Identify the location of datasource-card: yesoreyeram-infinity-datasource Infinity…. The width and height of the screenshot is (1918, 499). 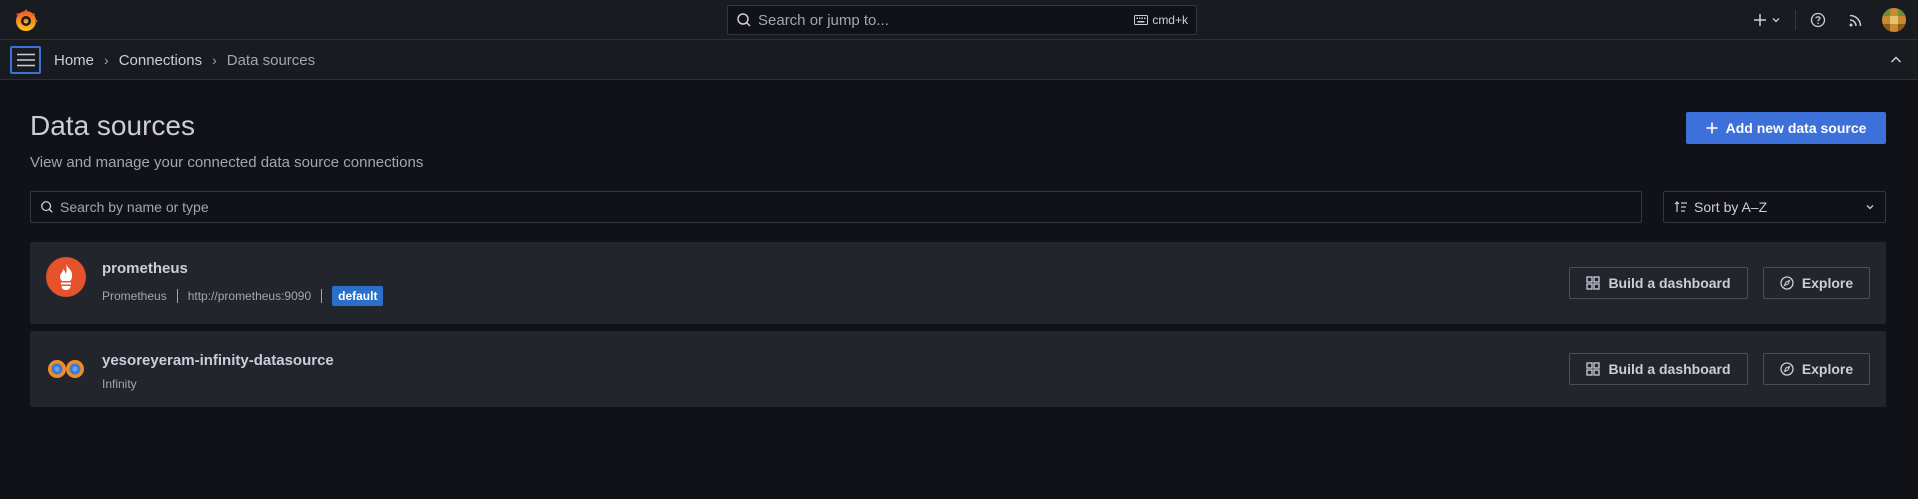
(958, 369).